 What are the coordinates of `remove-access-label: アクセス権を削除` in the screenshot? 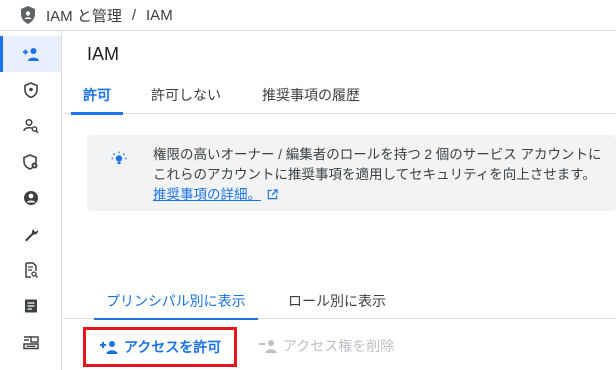 It's located at (339, 346).